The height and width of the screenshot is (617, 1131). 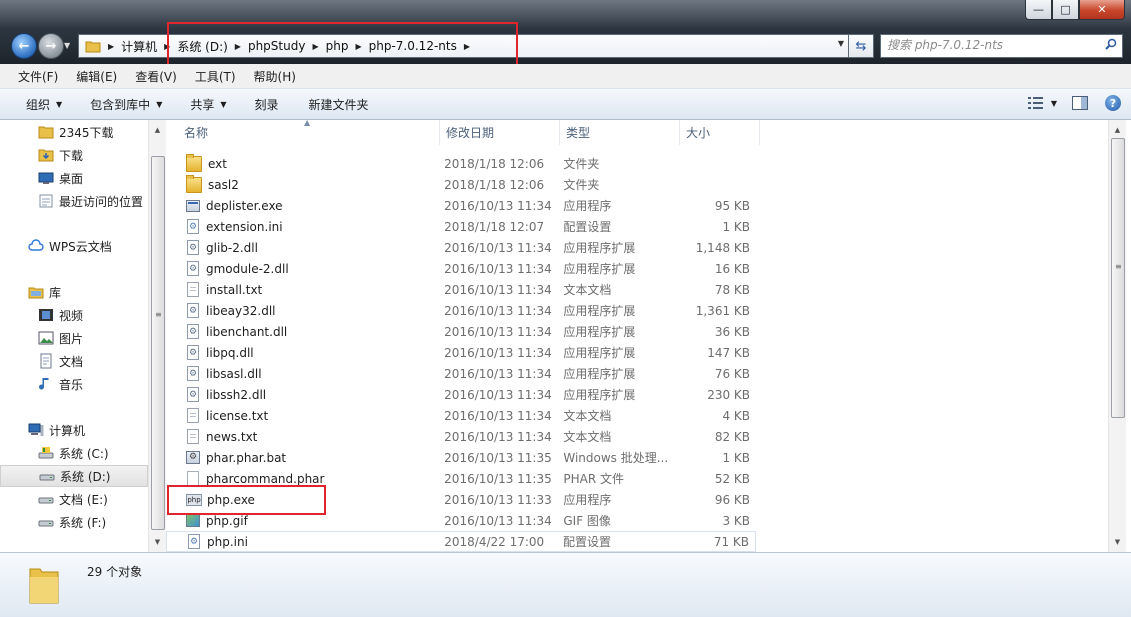 What do you see at coordinates (74, 315) in the screenshot?
I see `sidebar-item-videos: 视频` at bounding box center [74, 315].